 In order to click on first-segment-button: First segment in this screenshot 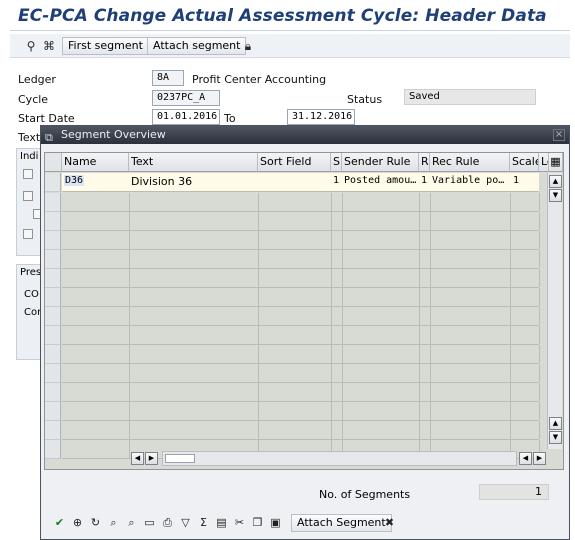, I will do `click(105, 46)`.